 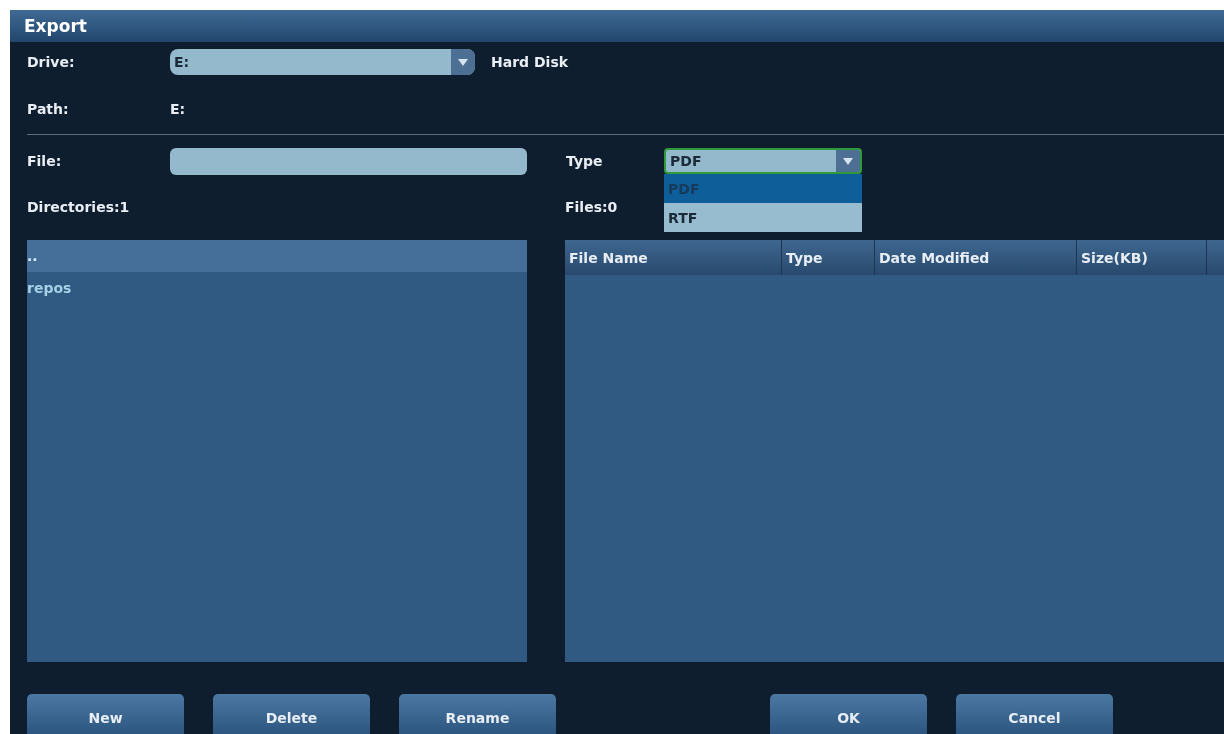 What do you see at coordinates (105, 714) in the screenshot?
I see `action-button: New` at bounding box center [105, 714].